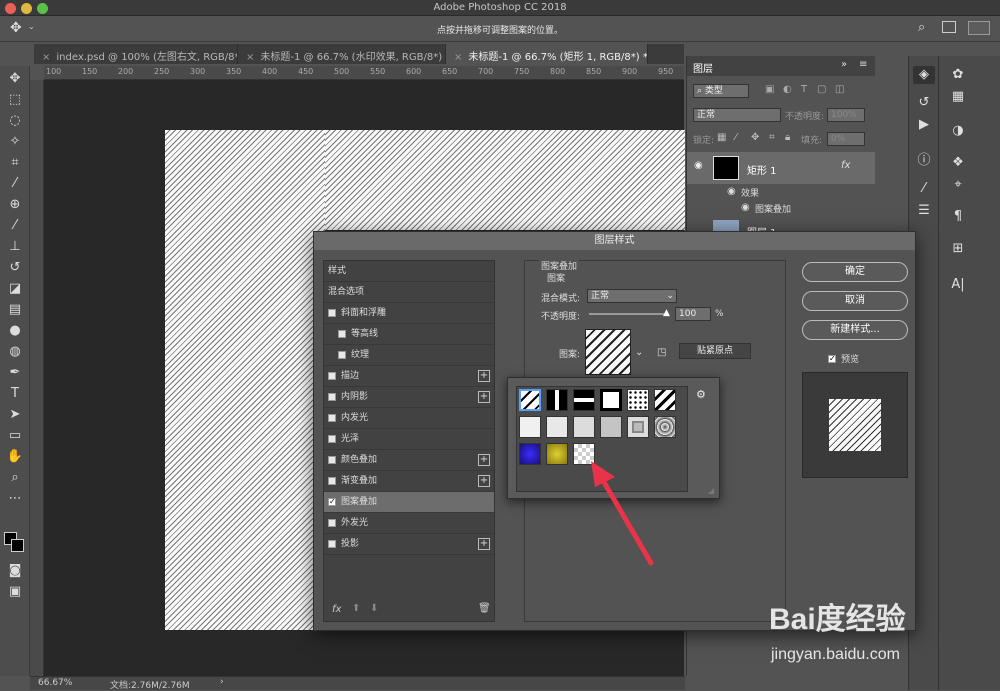 Image resolution: width=1000 pixels, height=691 pixels. I want to click on layers-icon: ◈, so click(924, 75).